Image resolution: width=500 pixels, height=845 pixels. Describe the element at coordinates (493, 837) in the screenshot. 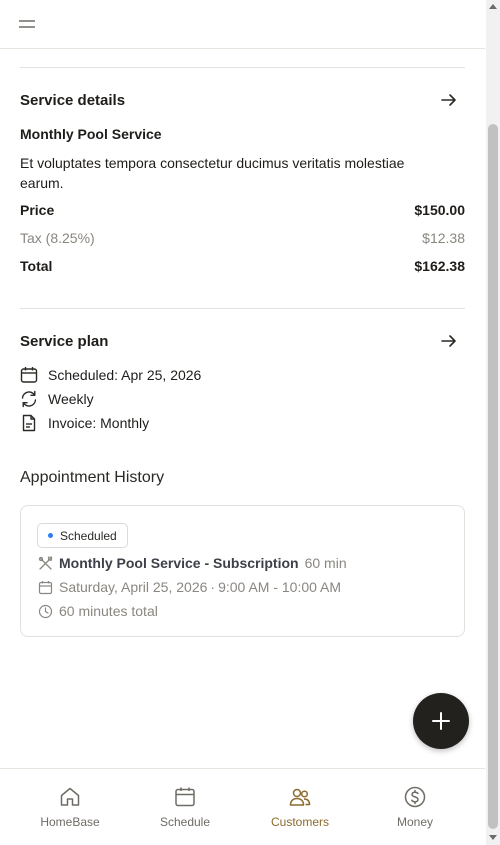

I see `scroll-down-arrow-icon` at that location.